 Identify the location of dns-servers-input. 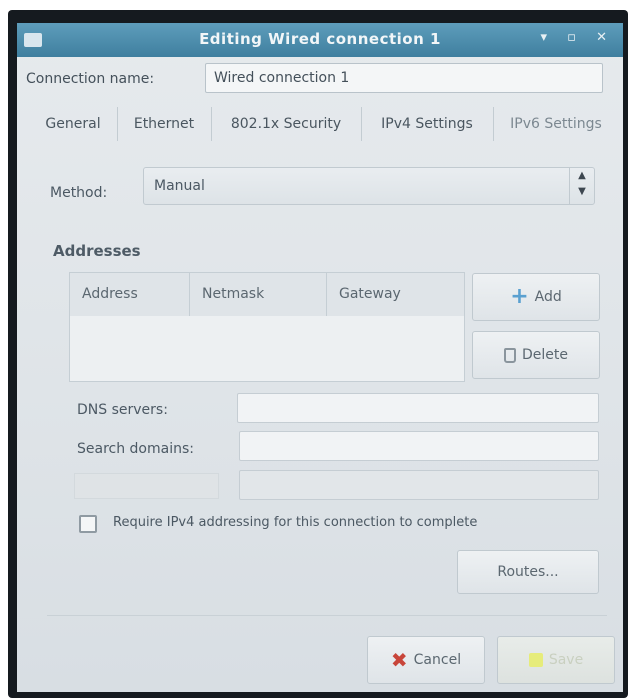
(418, 408).